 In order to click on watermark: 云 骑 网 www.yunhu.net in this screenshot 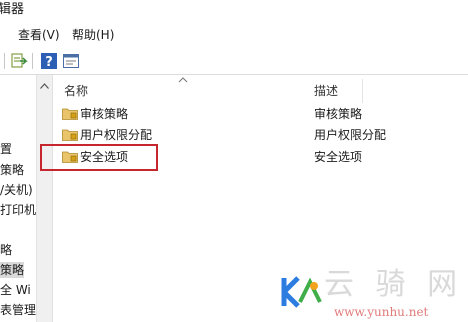, I will do `click(373, 290)`.